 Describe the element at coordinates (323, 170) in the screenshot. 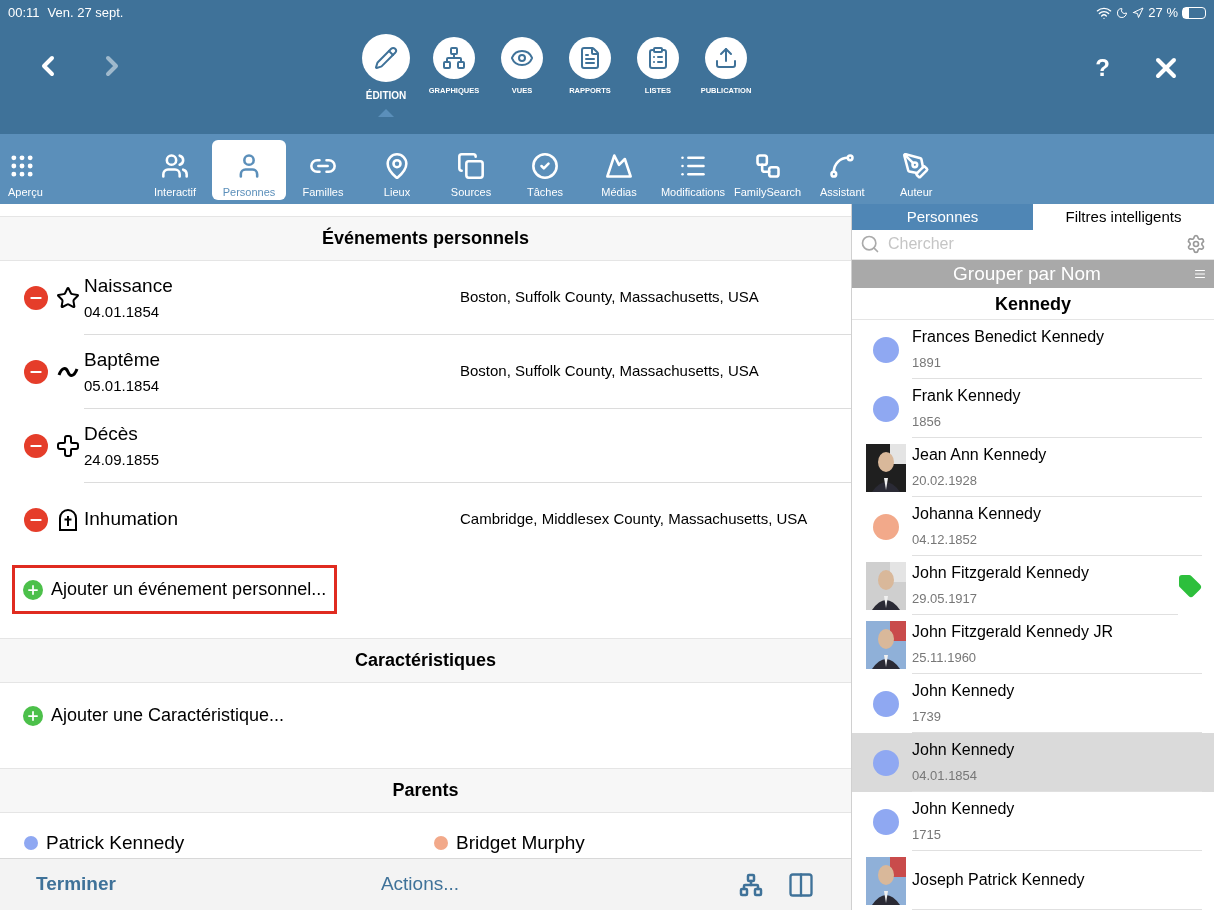

I see `toolbar-tab: Familles` at that location.